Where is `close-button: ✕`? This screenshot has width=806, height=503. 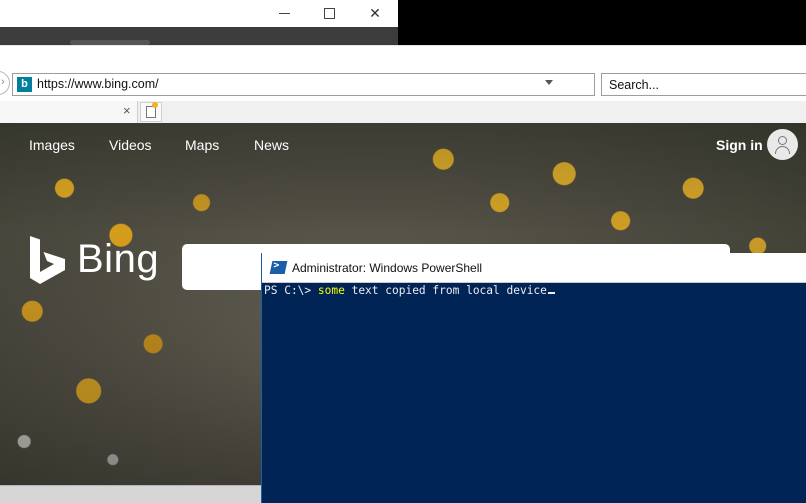
close-button: ✕ is located at coordinates (375, 13).